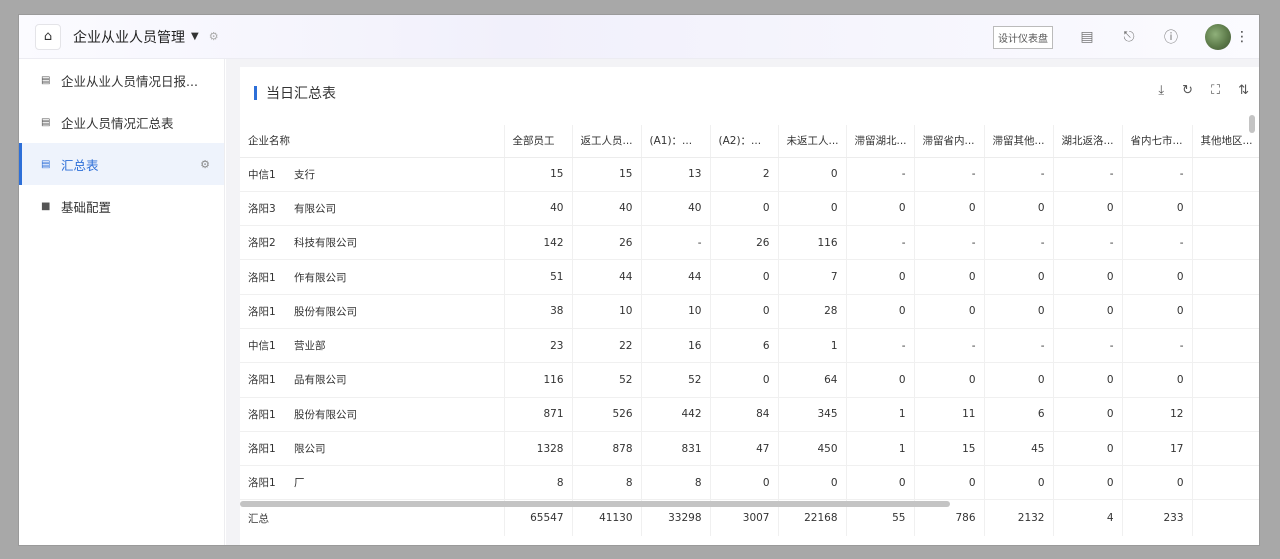 Image resolution: width=1280 pixels, height=559 pixels. I want to click on table-row: 洛阳2 科技有限公司 142 26-26 116- - - - -, so click(749, 243).